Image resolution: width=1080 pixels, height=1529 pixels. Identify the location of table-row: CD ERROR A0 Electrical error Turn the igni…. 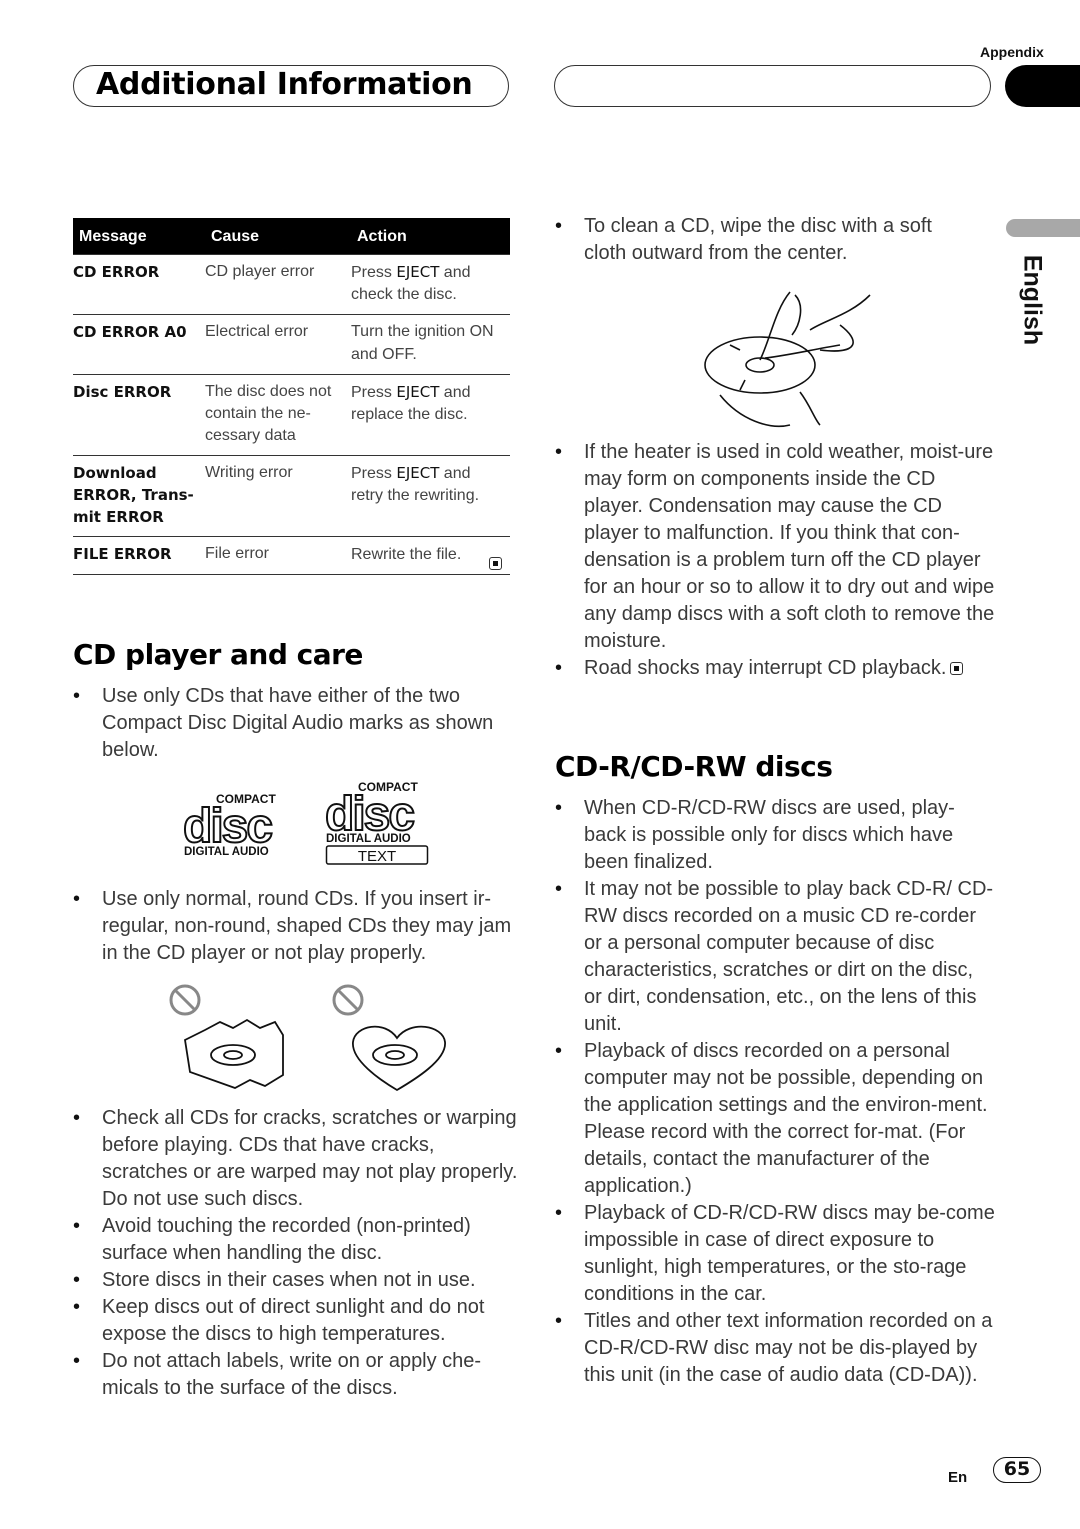
(291, 344).